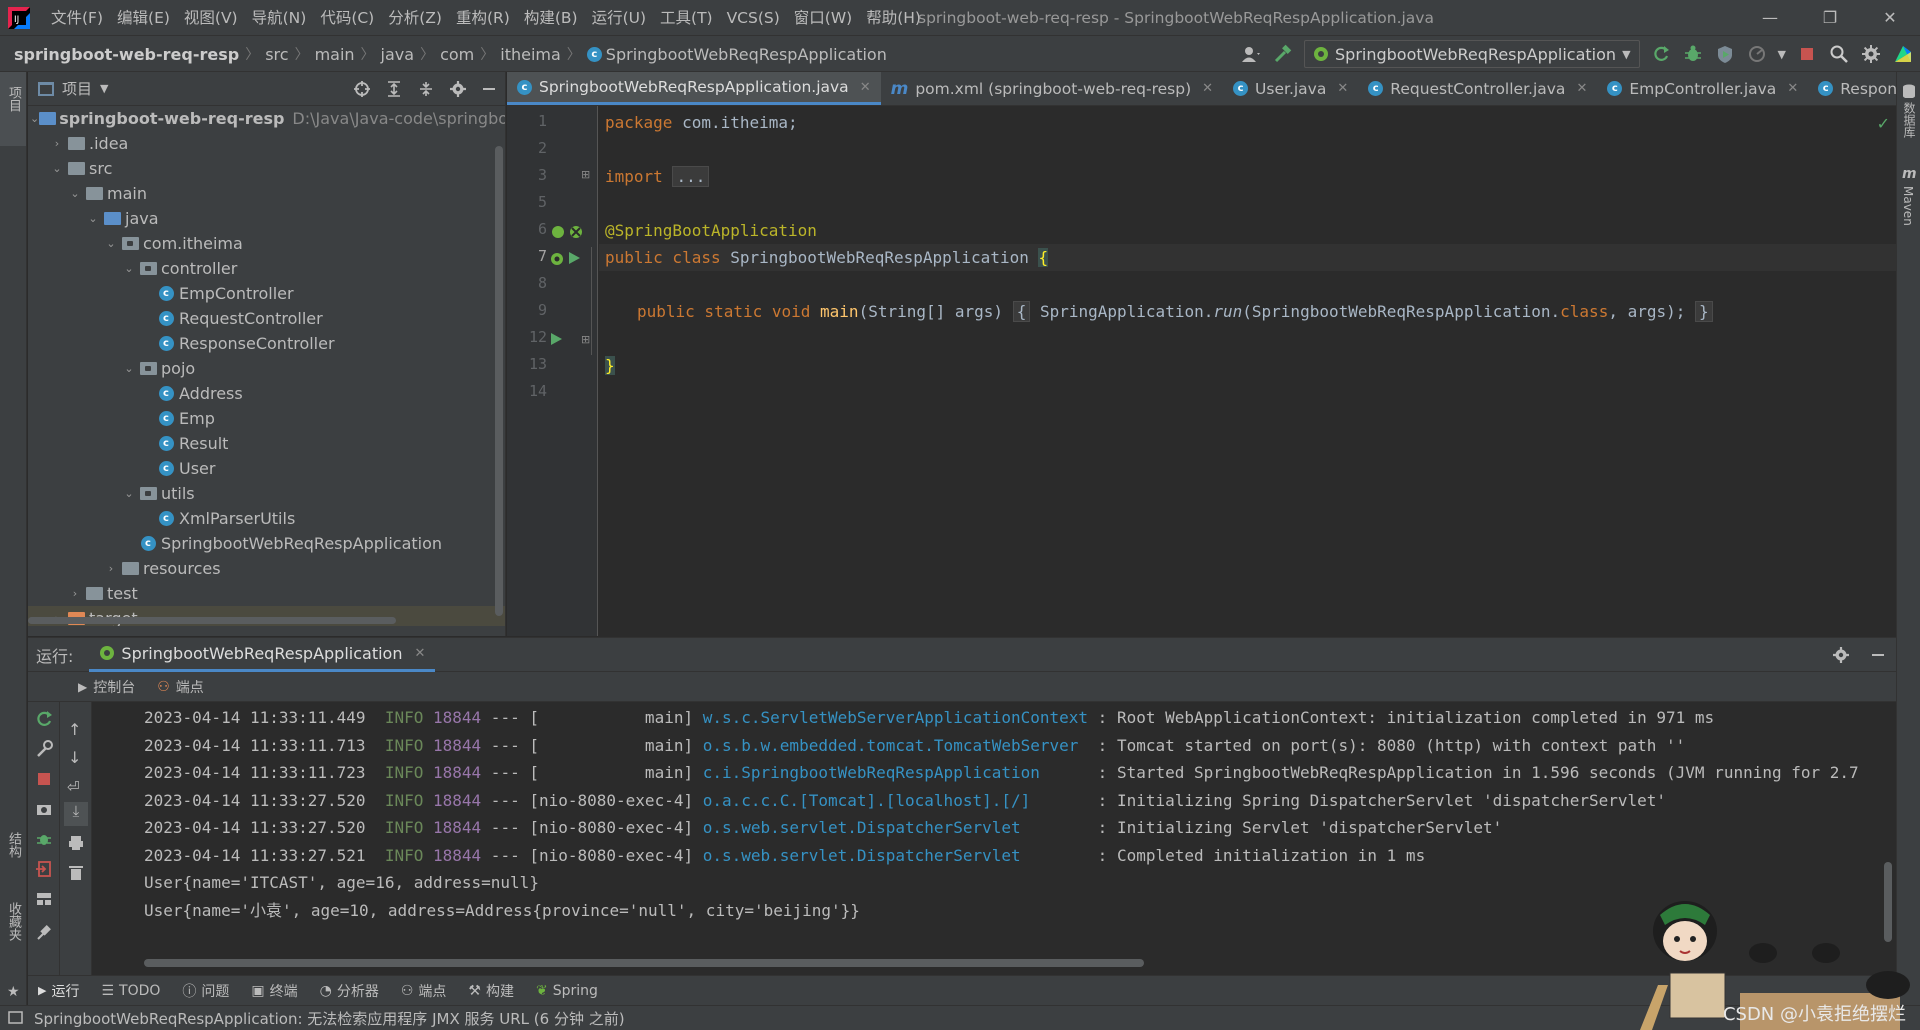 This screenshot has width=1920, height=1030. What do you see at coordinates (530, 54) in the screenshot?
I see `breadcrumb-itheima: itheima` at bounding box center [530, 54].